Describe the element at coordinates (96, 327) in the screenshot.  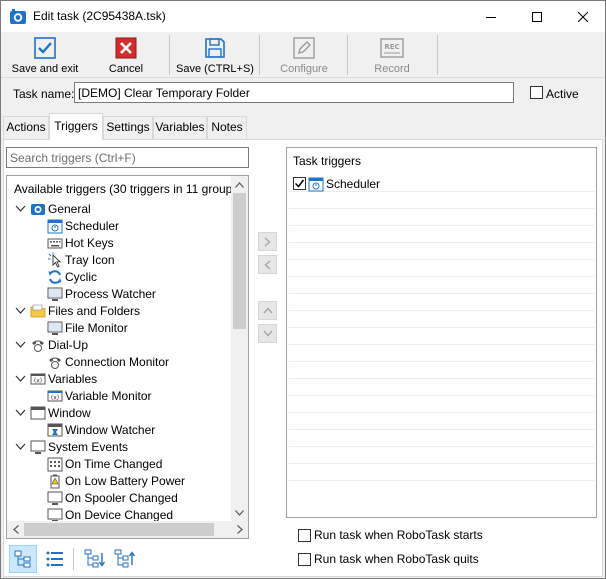
I see `tree-item-label: File Monitor` at that location.